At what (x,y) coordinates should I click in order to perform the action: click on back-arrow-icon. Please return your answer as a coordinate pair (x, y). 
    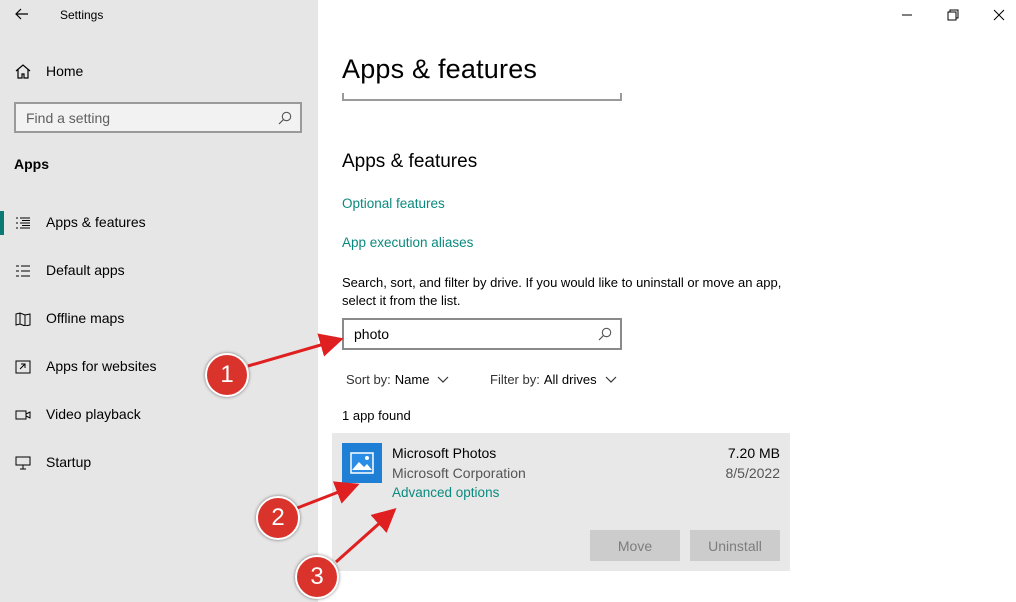
    Looking at the image, I should click on (21, 14).